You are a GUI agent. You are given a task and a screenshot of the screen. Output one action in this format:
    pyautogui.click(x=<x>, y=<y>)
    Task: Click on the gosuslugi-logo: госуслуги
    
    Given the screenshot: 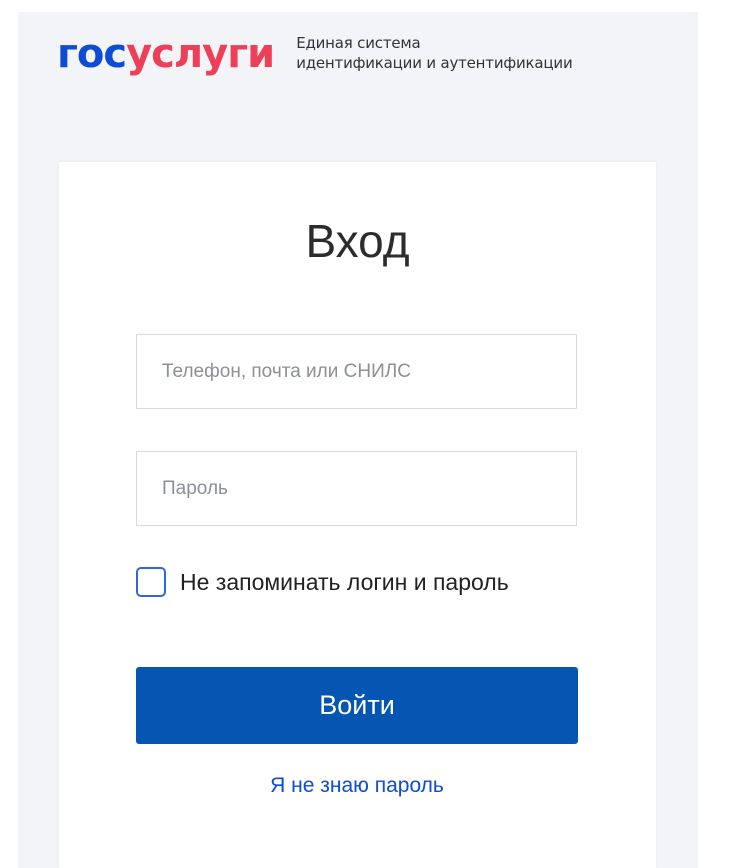 What is the action you would take?
    pyautogui.click(x=166, y=54)
    